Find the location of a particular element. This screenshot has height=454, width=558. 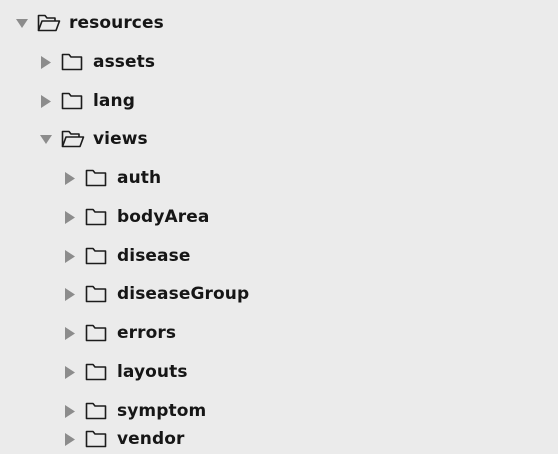

tree-node-disease: disease is located at coordinates (127, 256).